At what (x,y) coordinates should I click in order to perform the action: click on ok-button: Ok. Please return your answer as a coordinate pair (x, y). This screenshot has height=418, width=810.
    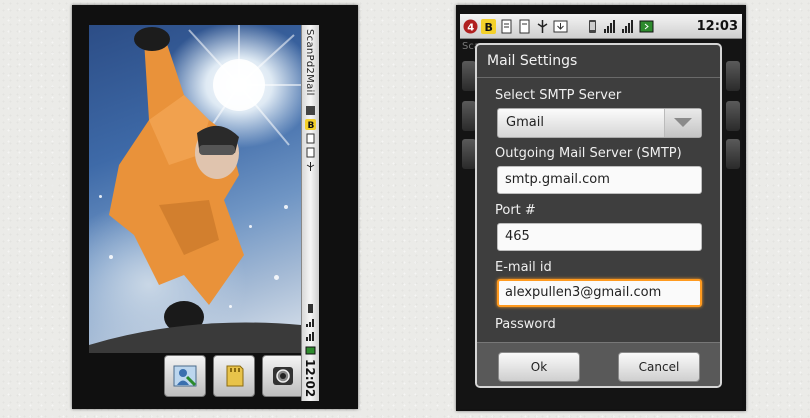
    Looking at the image, I should click on (539, 367).